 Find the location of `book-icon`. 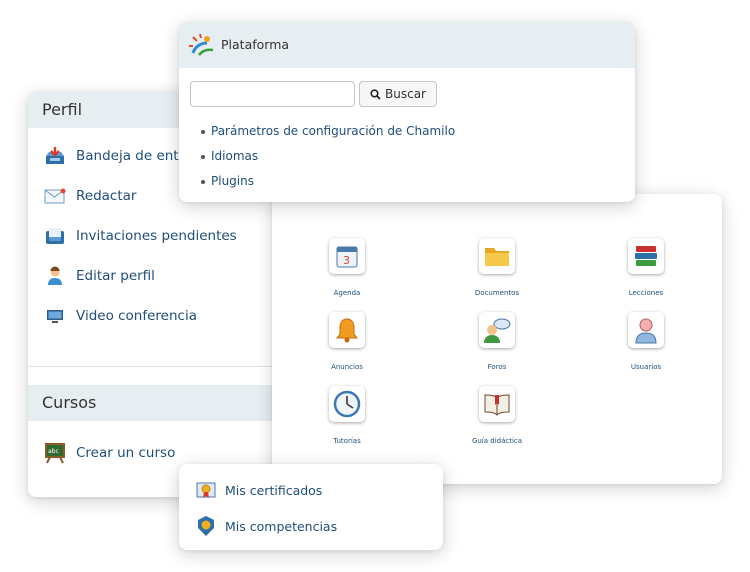

book-icon is located at coordinates (497, 404).